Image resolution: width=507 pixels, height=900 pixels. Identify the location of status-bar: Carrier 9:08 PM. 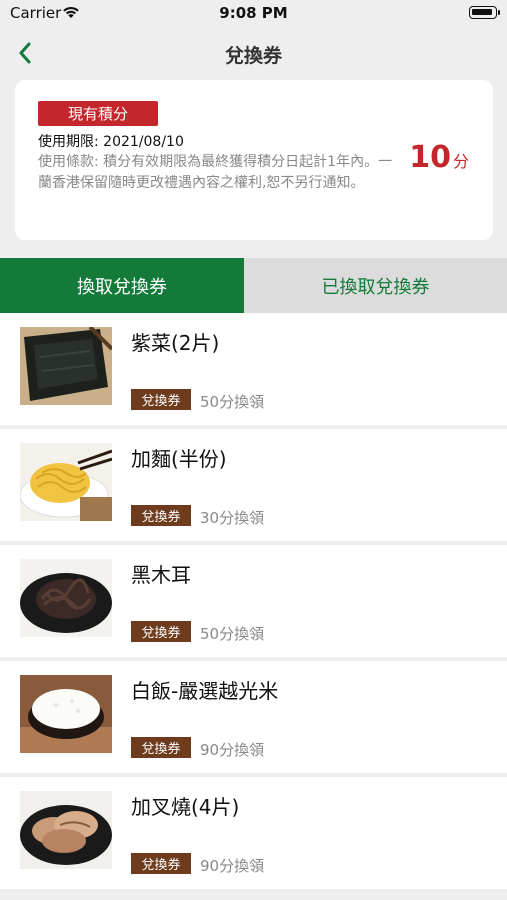
(253, 14).